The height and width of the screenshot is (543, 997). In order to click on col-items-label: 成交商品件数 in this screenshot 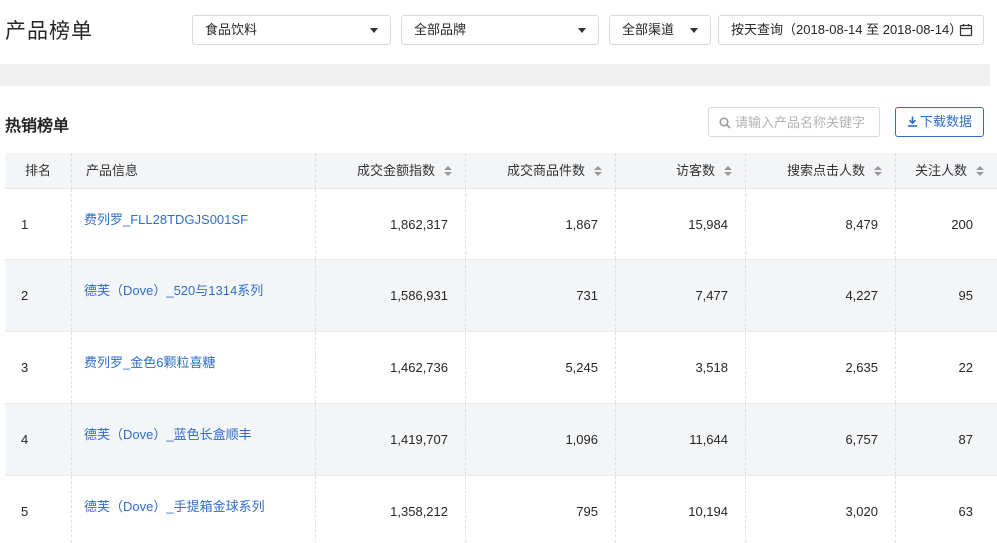, I will do `click(545, 170)`.